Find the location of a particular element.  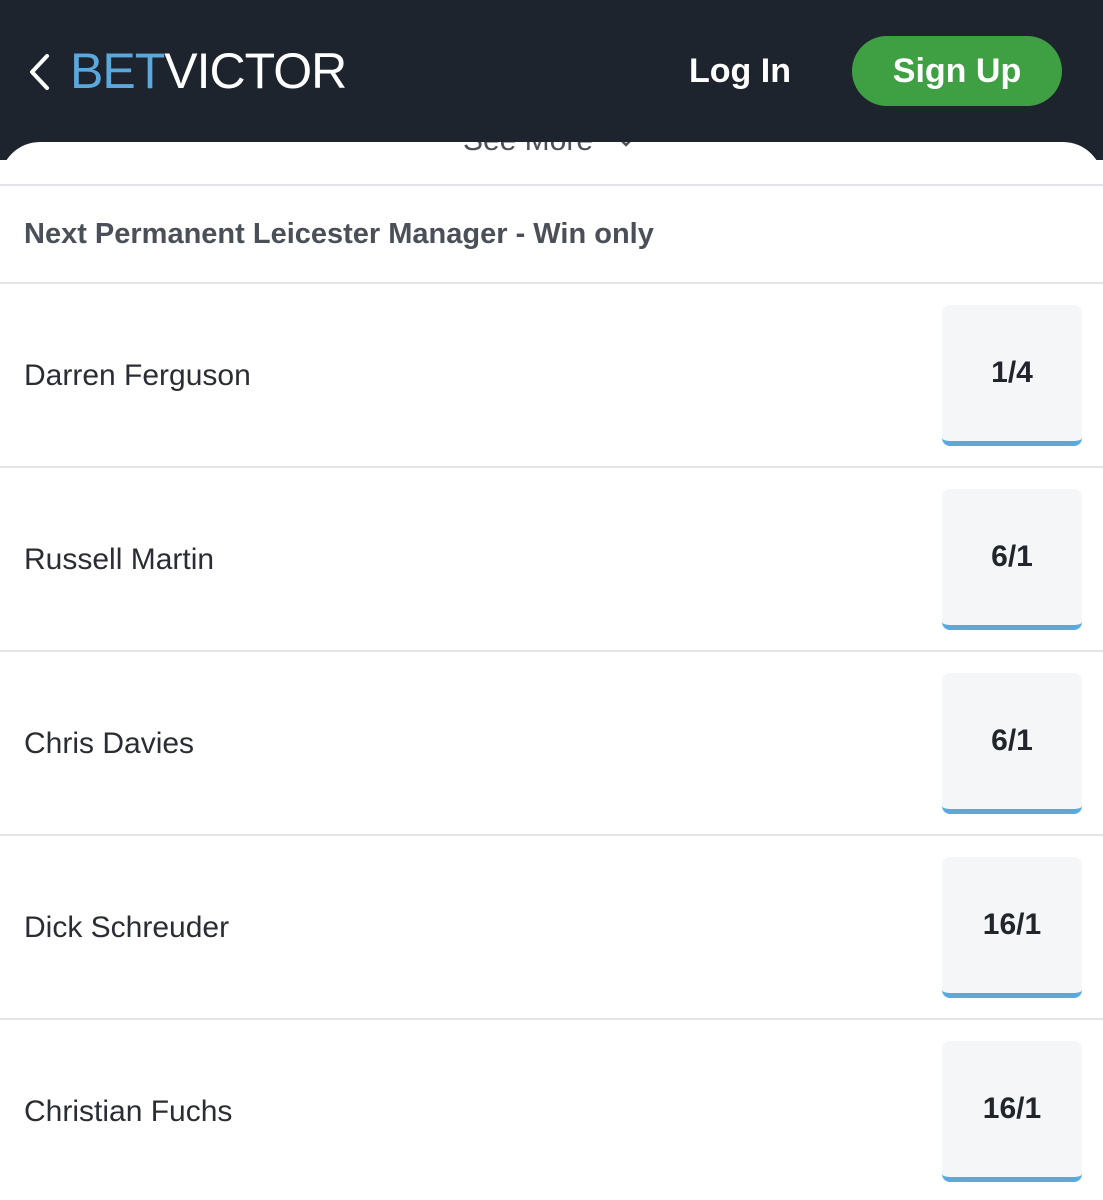

chevron-down-icon is located at coordinates (626, 144).